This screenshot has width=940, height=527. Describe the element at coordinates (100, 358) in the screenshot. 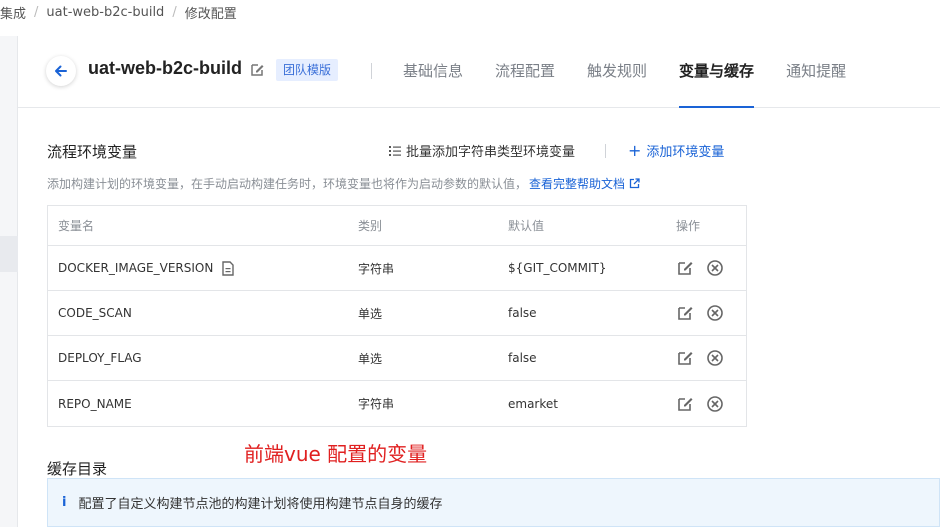

I see `var-name: DEPLOY_FLAG` at that location.